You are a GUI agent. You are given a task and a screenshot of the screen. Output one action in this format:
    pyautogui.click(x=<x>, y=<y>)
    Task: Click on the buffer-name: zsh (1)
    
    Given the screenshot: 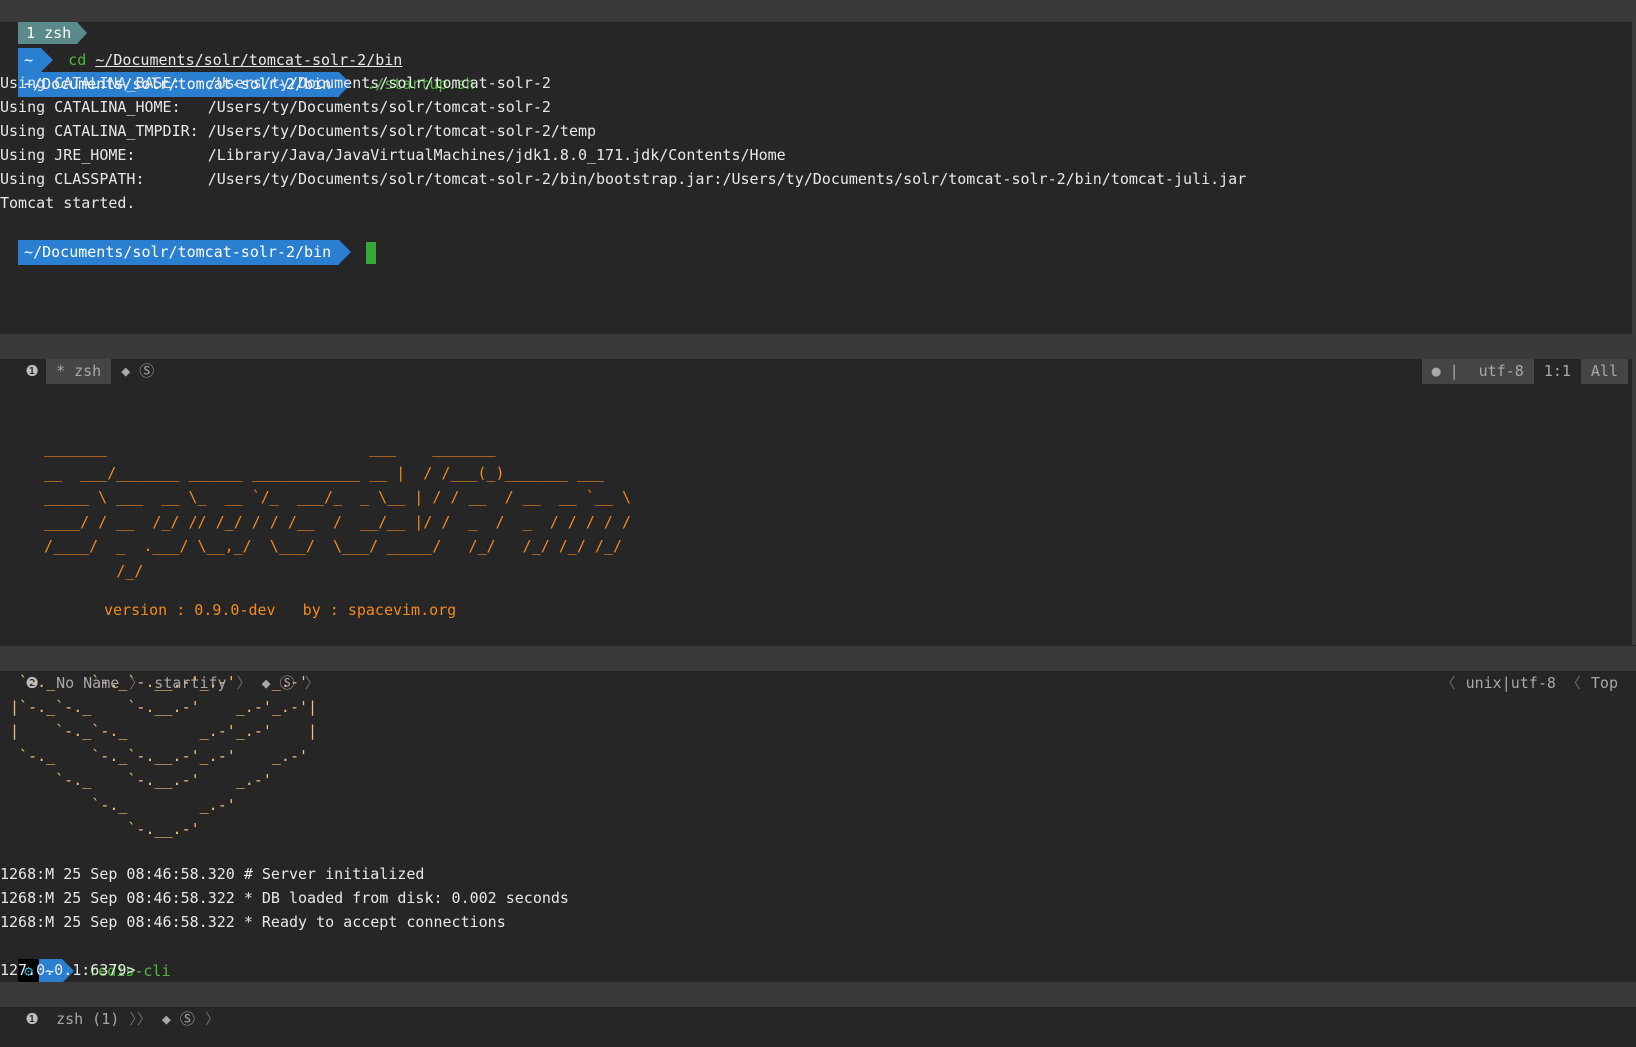 What is the action you would take?
    pyautogui.click(x=88, y=1019)
    